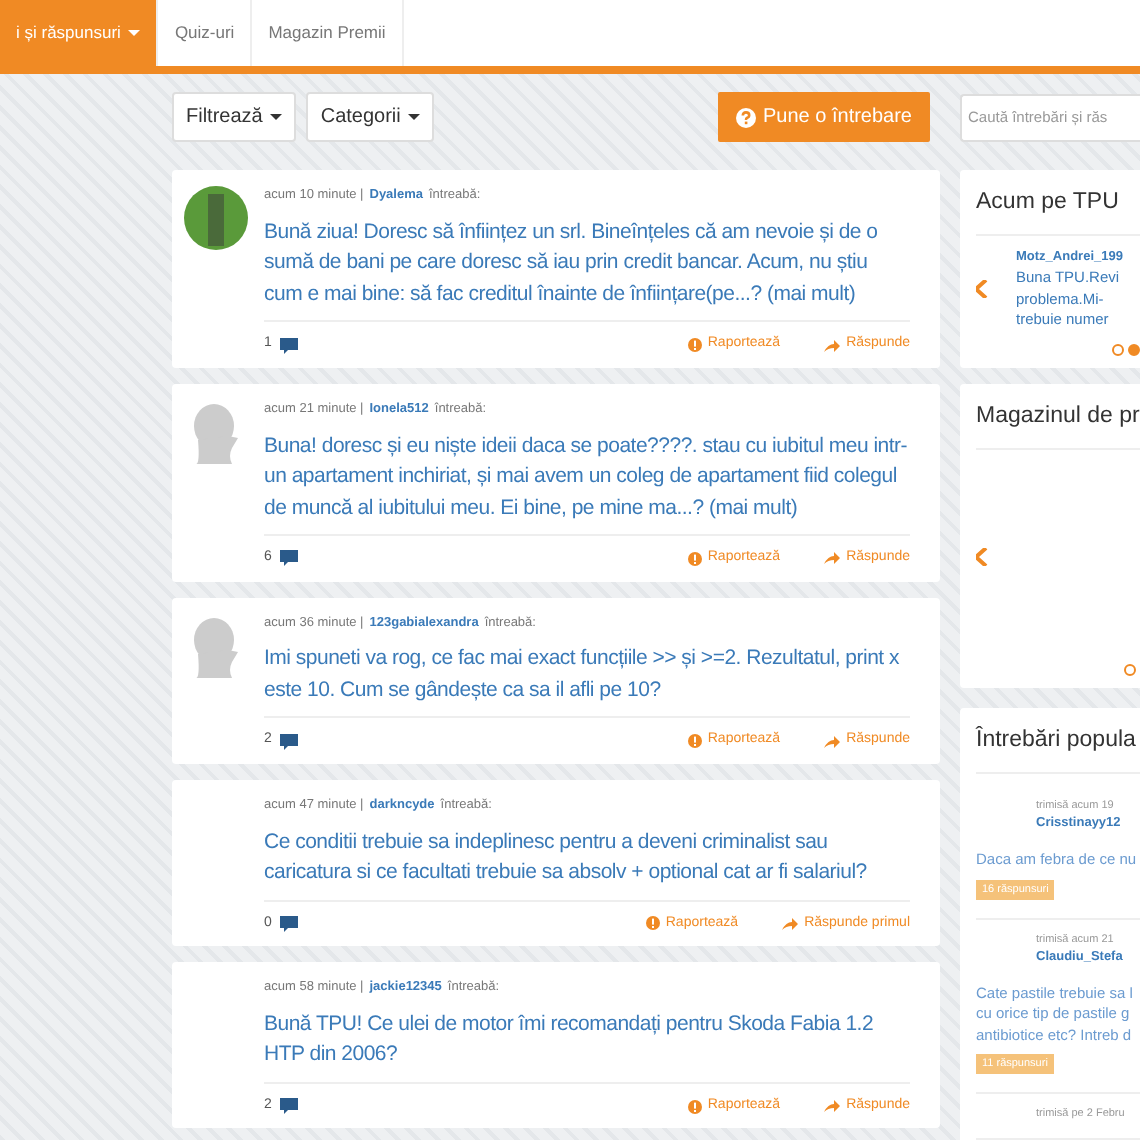  What do you see at coordinates (587, 675) in the screenshot?
I see `question-link: Imi spuneti va rog, ce fac mai exact funcțiile >> și >=2. Rezultatul, print x este 10. Cum se gândește ca sa il afli pe 10?` at bounding box center [587, 675].